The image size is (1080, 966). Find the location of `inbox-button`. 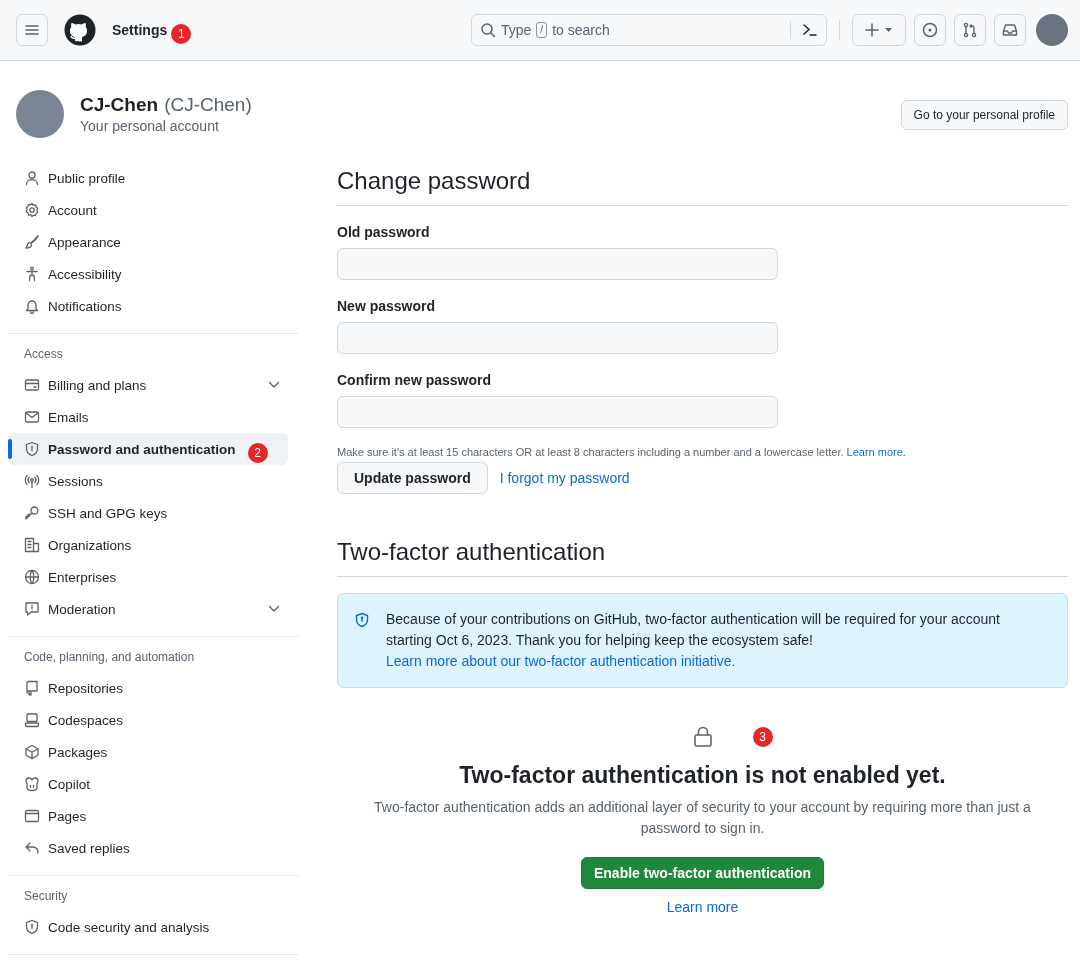

inbox-button is located at coordinates (1010, 30).